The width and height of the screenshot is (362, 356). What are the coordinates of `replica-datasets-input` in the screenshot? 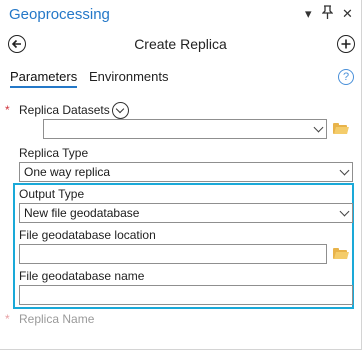 It's located at (185, 129).